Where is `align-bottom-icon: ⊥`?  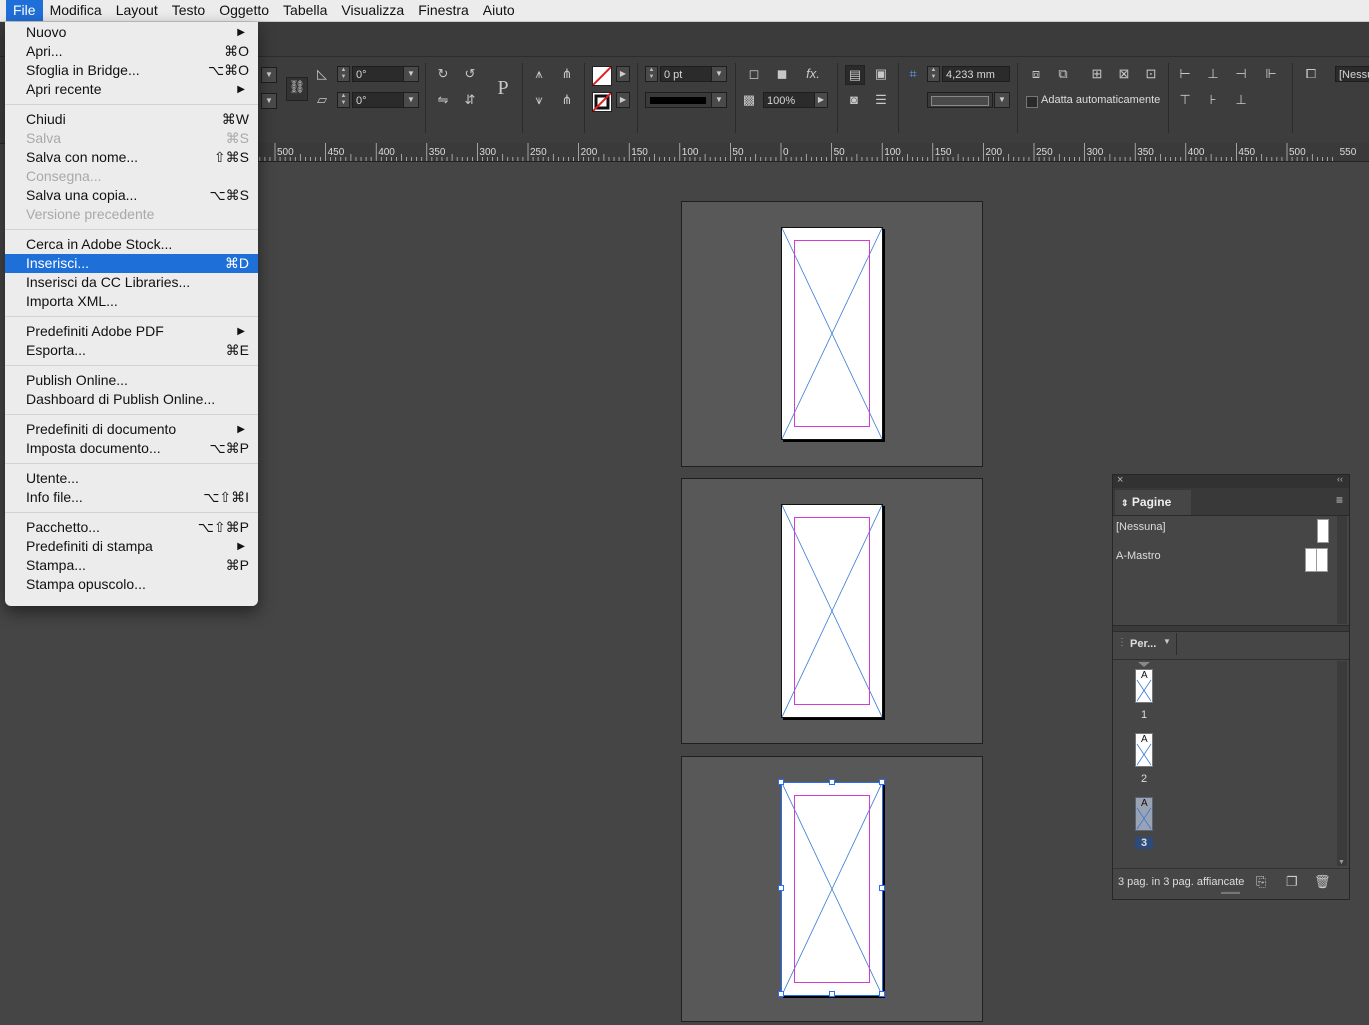
align-bottom-icon: ⊥ is located at coordinates (1241, 100).